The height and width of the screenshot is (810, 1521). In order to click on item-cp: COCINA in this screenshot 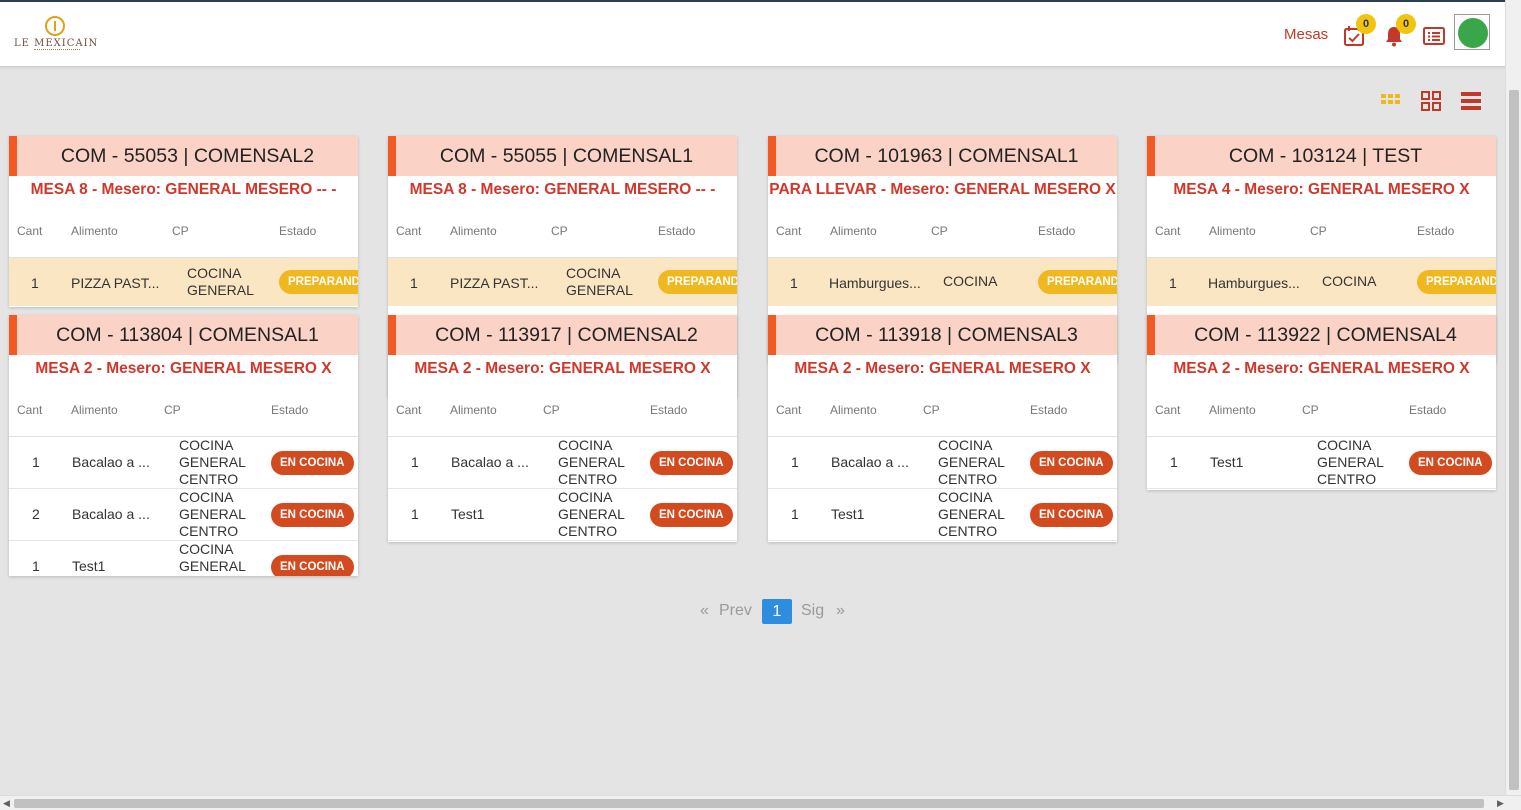, I will do `click(1349, 281)`.